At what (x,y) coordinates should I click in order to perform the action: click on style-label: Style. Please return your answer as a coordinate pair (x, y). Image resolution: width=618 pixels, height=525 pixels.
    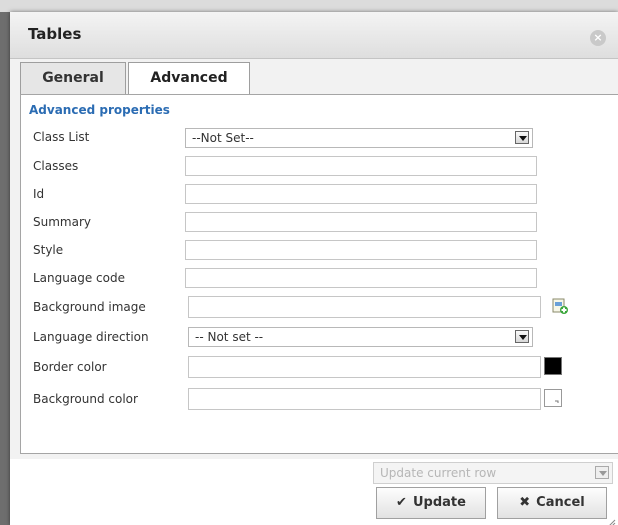
    Looking at the image, I should click on (48, 250).